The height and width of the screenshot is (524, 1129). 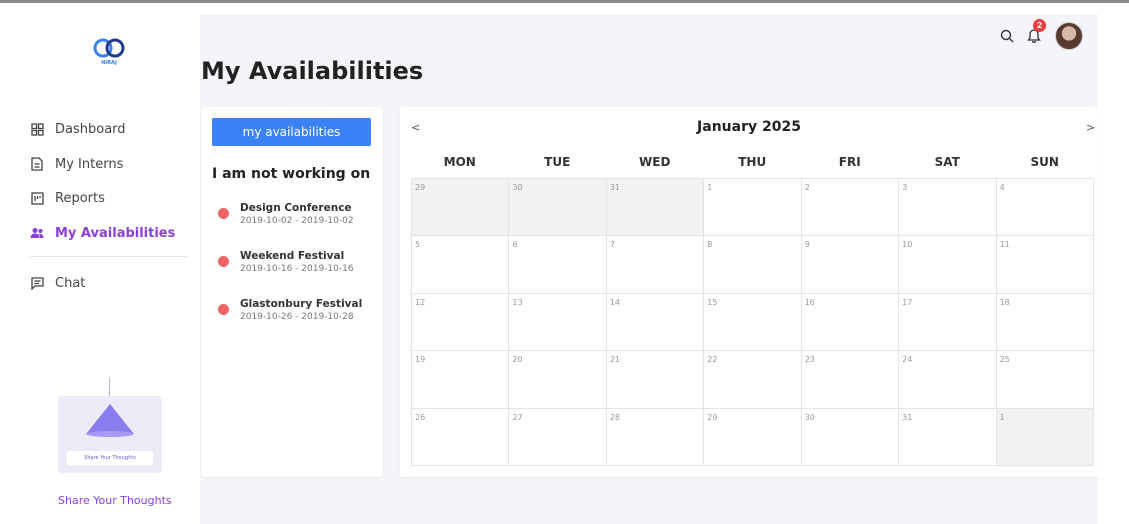 I want to click on calendar-day-cell: 10, so click(x=948, y=265).